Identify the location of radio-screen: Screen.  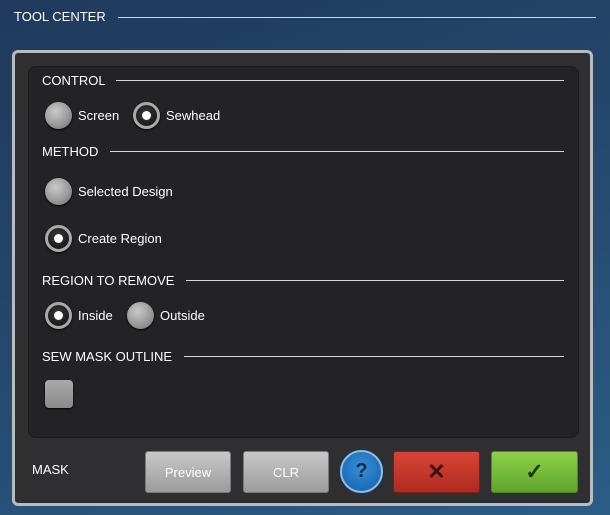
(82, 115).